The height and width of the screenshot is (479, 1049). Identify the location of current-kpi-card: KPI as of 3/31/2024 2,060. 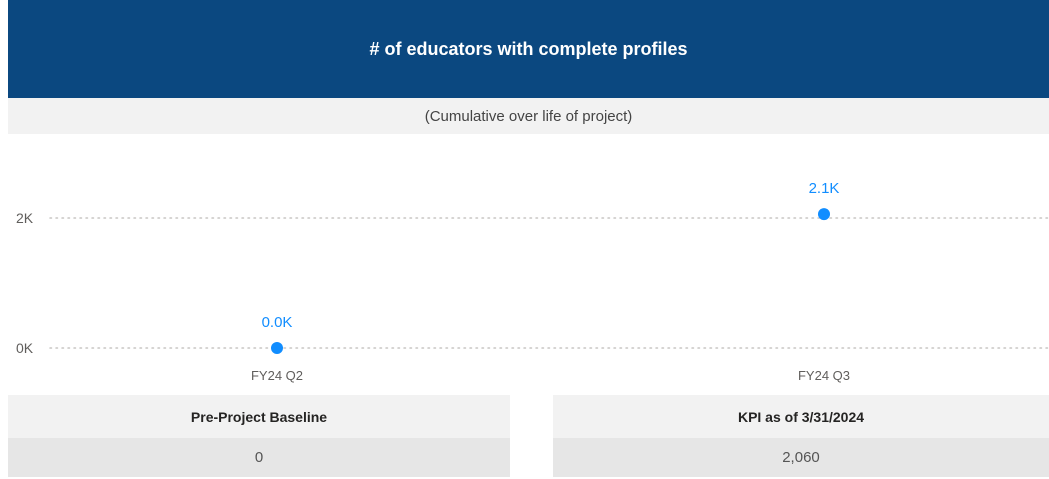
(801, 436).